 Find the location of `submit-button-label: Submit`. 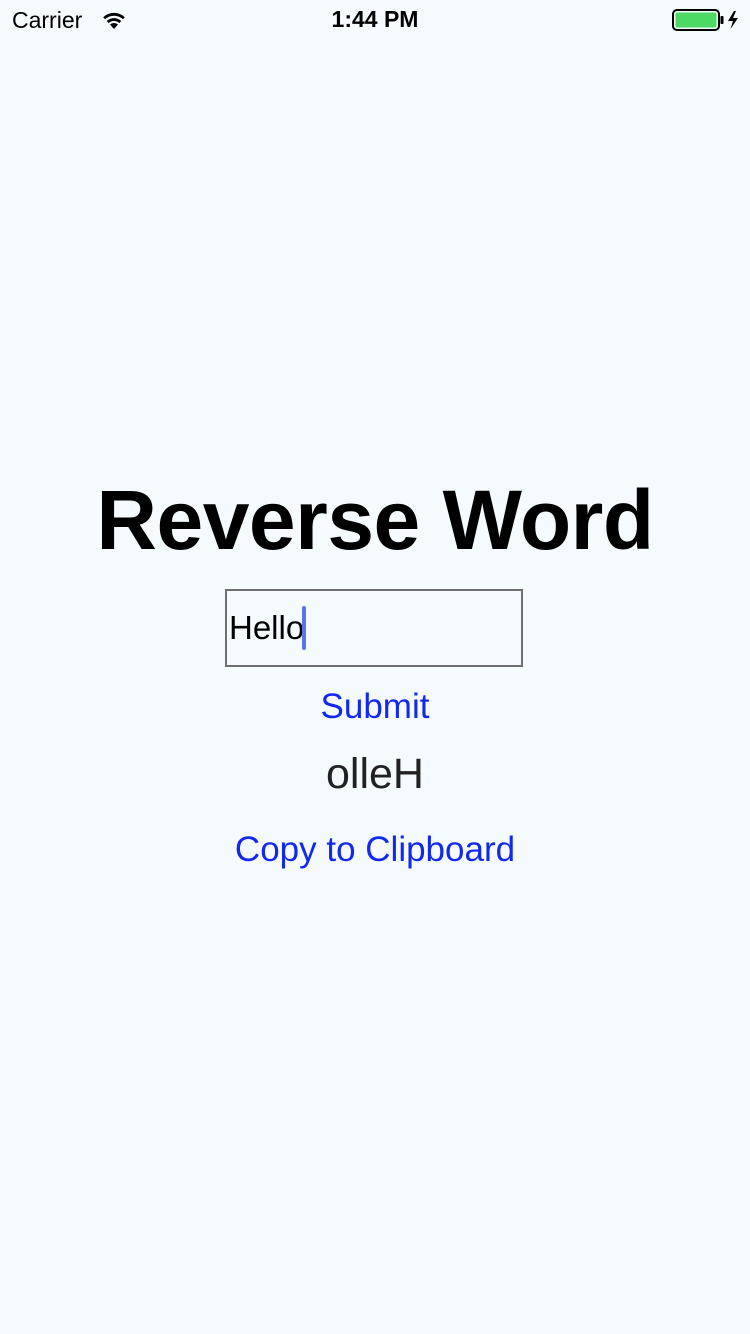

submit-button-label: Submit is located at coordinates (375, 706).